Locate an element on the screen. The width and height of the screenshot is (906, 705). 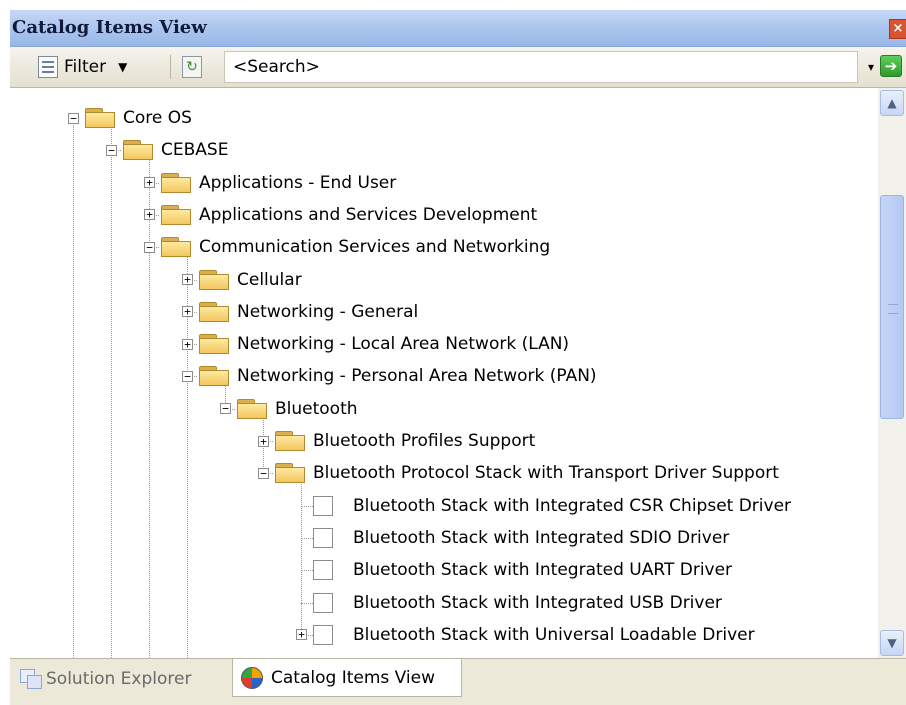
tree-node-label: Applications - End User is located at coordinates (298, 182).